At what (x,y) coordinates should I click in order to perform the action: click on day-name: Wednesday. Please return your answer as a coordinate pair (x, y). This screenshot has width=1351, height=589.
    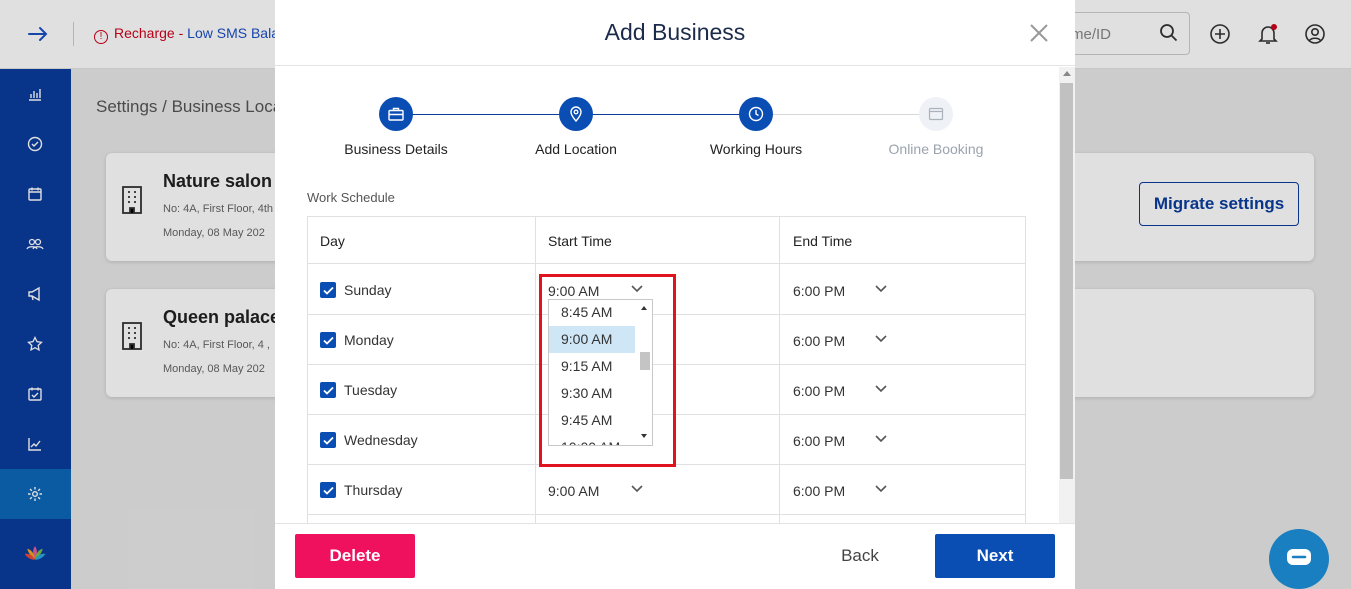
    Looking at the image, I should click on (381, 440).